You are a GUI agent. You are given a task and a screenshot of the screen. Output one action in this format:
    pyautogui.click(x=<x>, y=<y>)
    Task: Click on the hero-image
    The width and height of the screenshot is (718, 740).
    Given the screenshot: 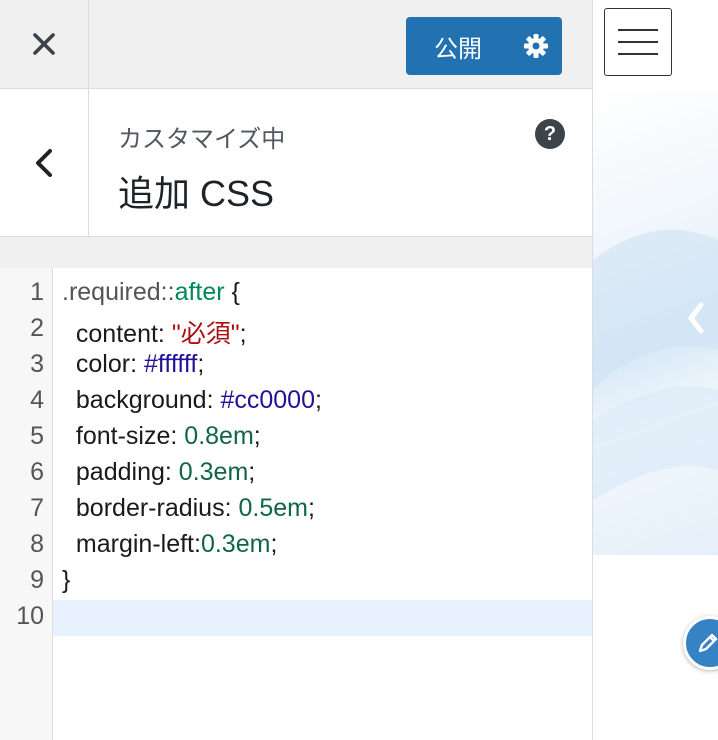 What is the action you would take?
    pyautogui.click(x=655, y=322)
    